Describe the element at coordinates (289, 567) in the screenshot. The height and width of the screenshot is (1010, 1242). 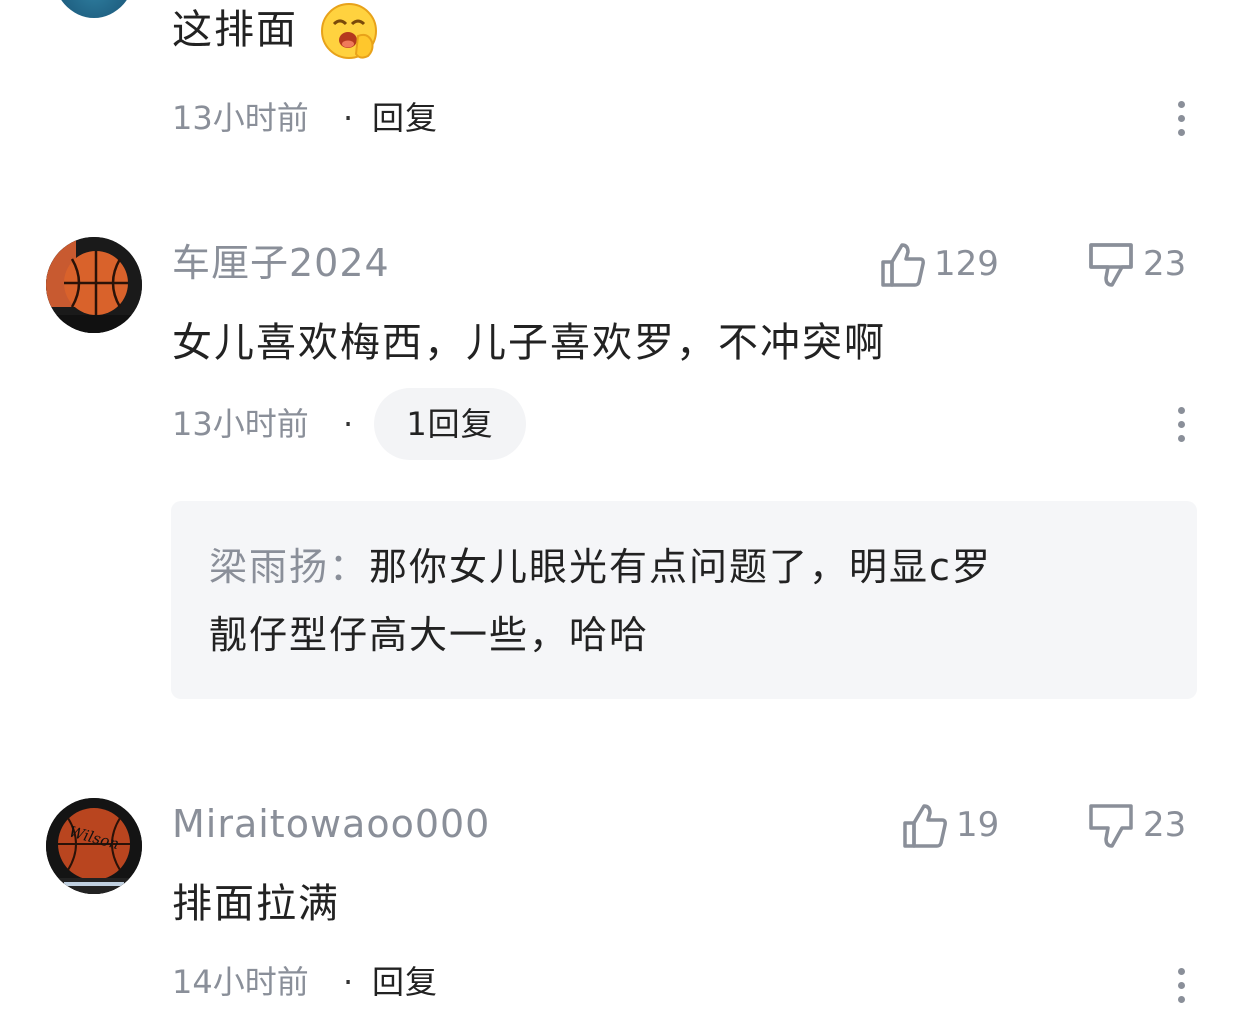
I see `reply-author: 梁雨扬：` at that location.